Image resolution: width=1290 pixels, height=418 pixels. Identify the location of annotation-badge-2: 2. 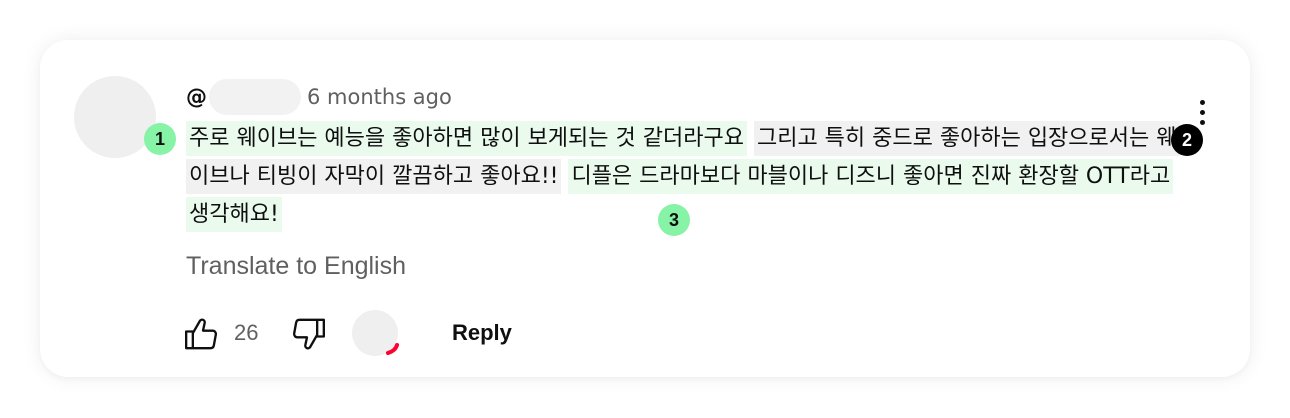
(1187, 140).